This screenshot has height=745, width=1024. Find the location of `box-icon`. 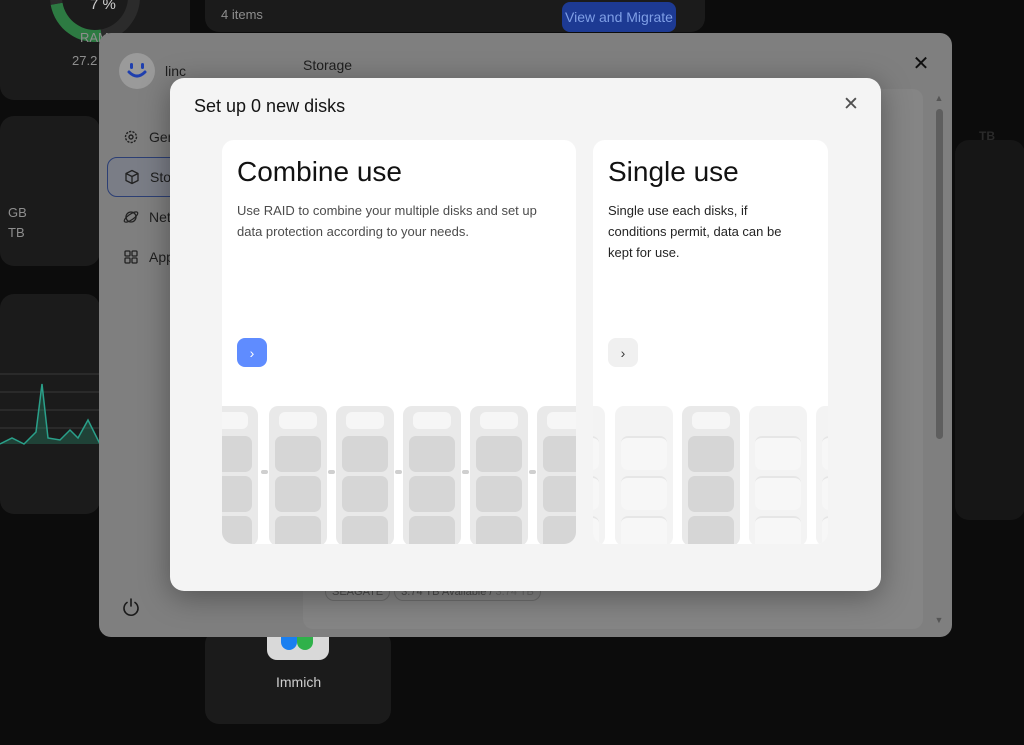

box-icon is located at coordinates (132, 177).